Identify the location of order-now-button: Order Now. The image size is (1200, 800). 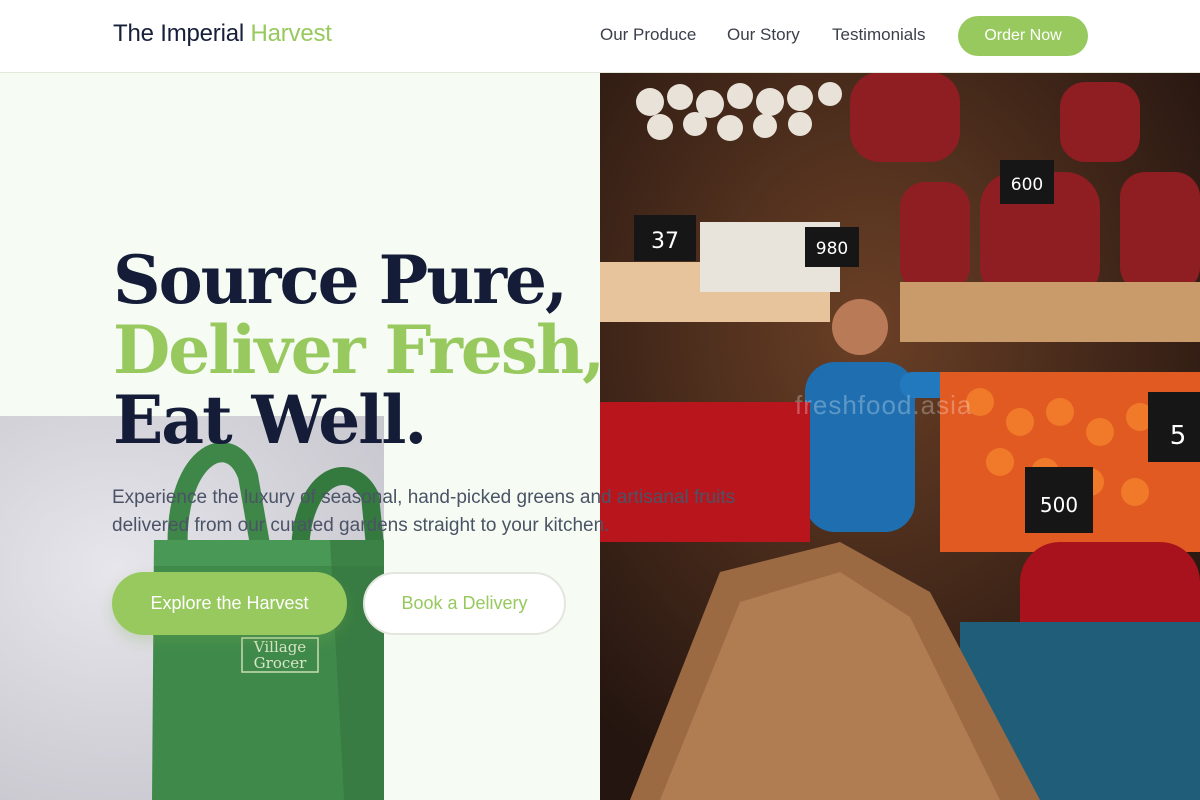
(1023, 36).